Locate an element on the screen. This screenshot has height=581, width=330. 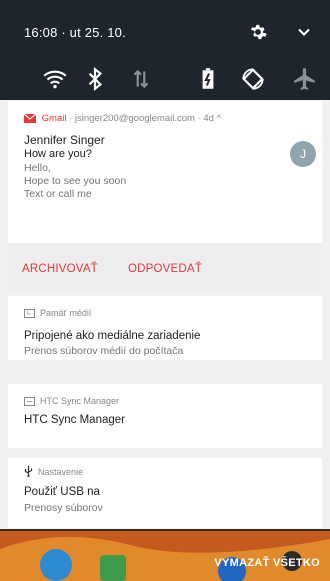
wallpaper-strip: VYMAZAŤ VŠETKO is located at coordinates (165, 555).